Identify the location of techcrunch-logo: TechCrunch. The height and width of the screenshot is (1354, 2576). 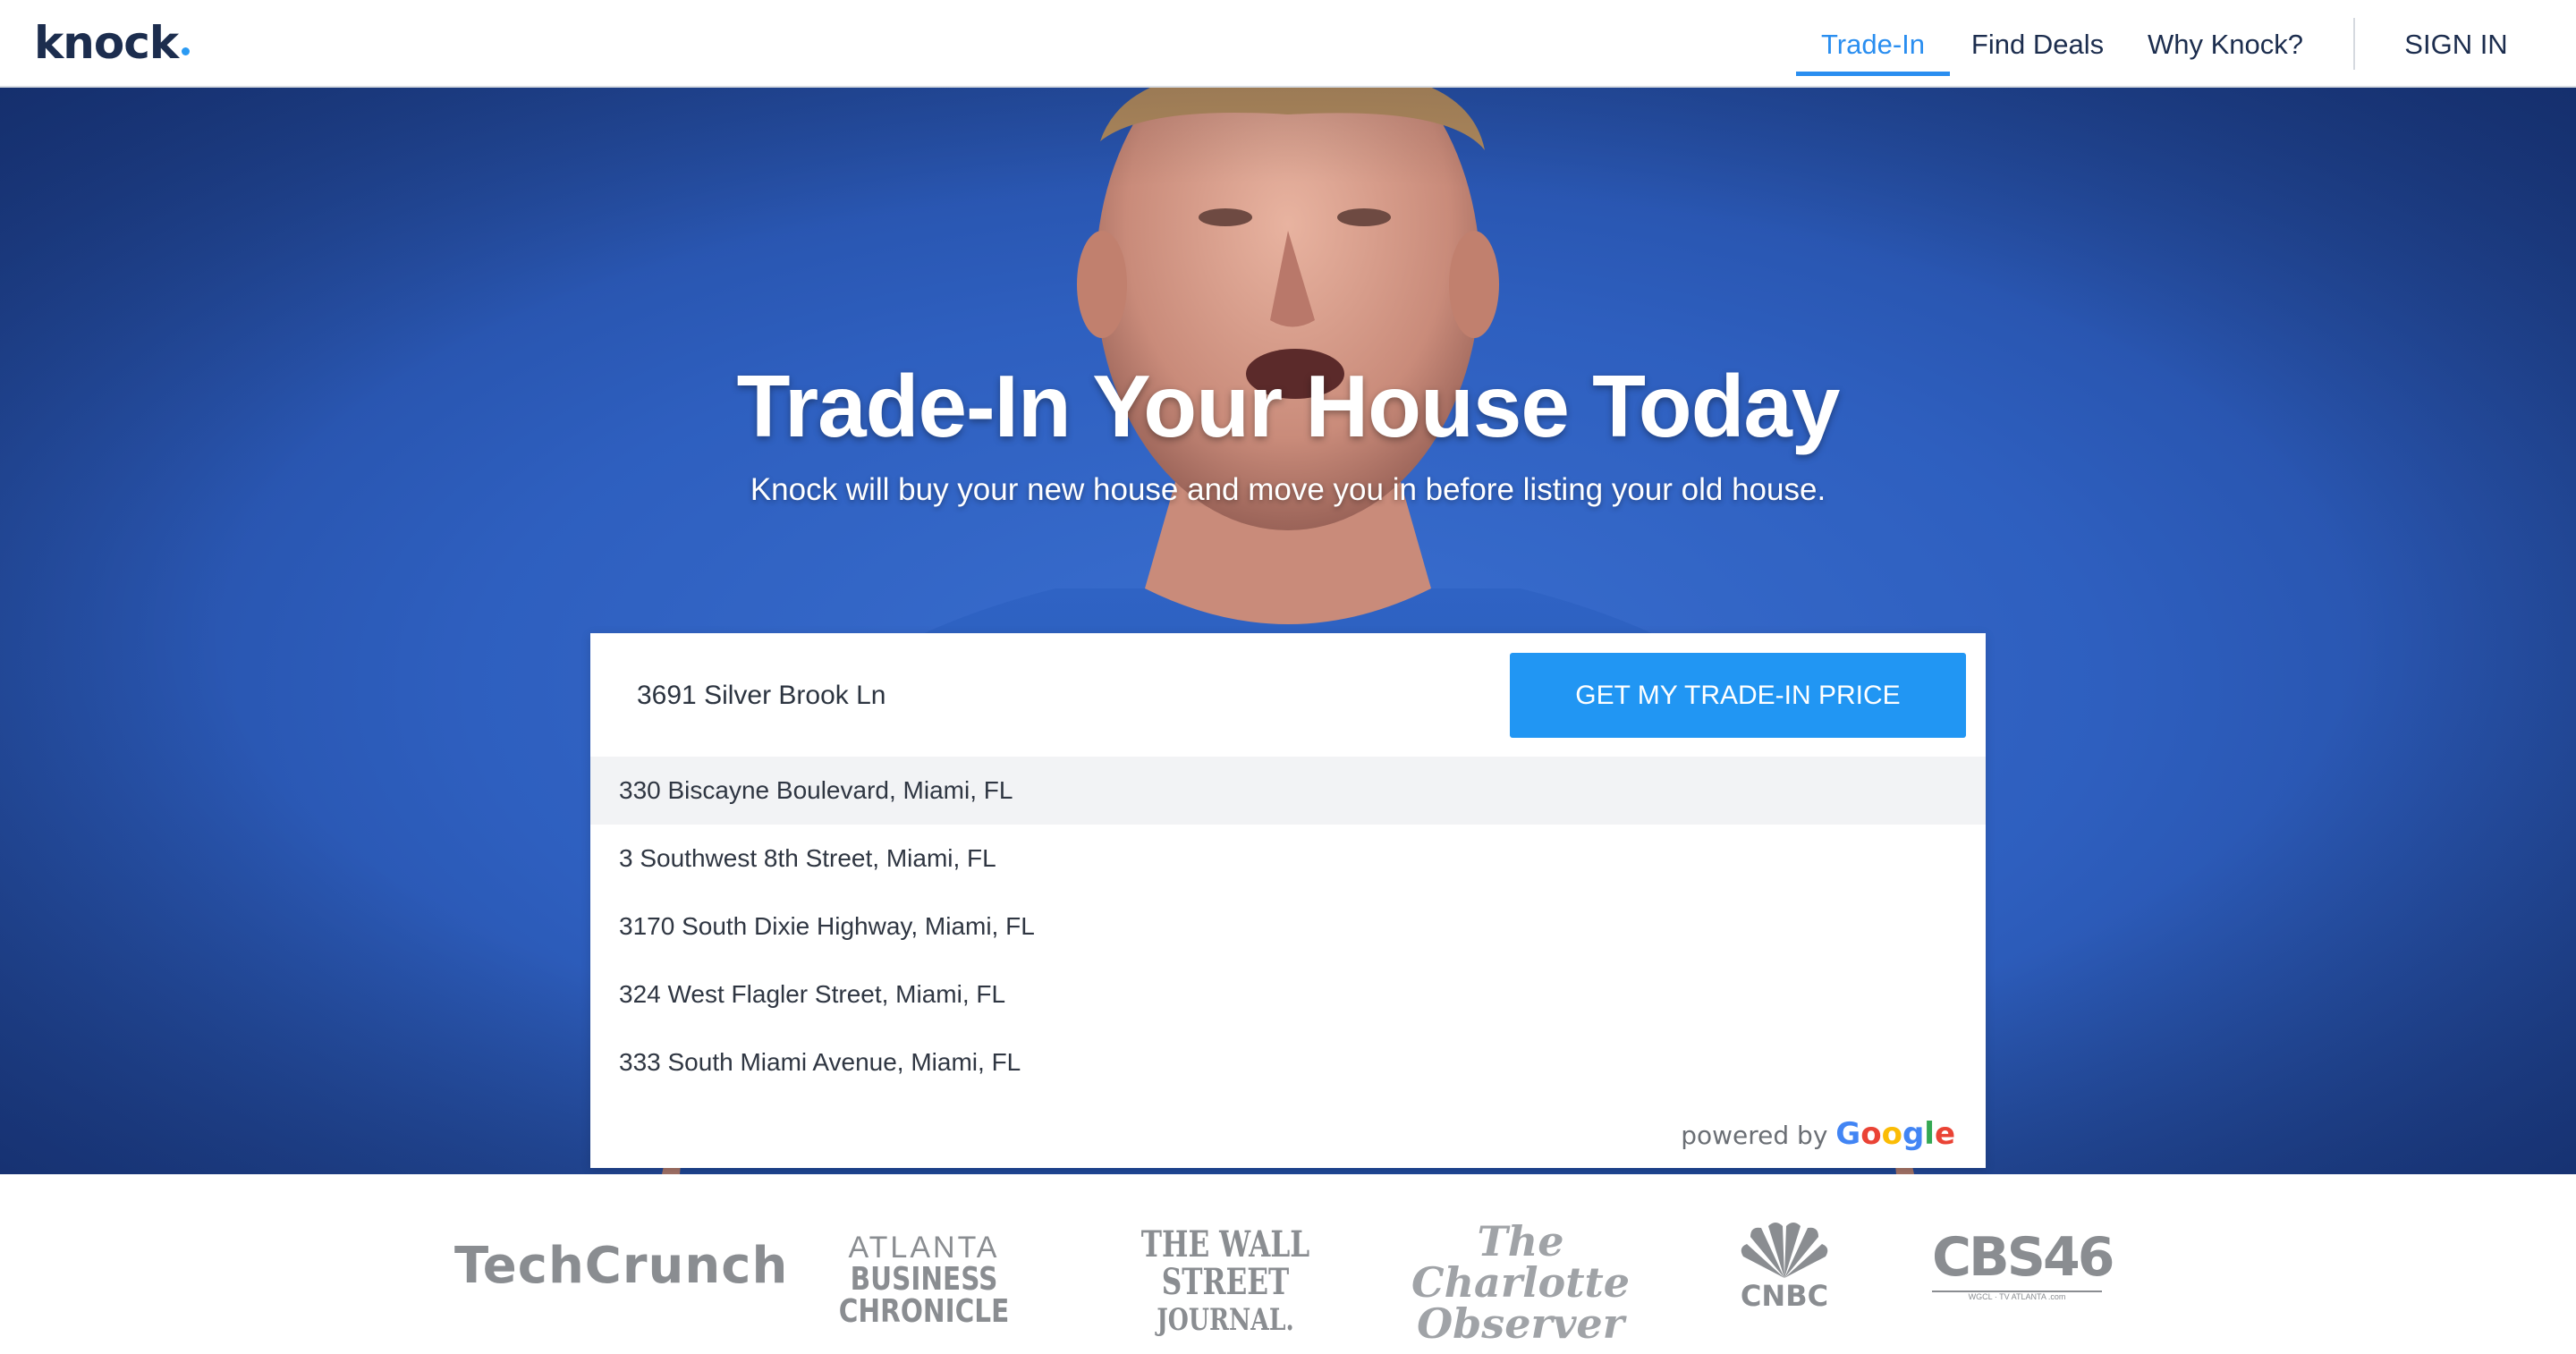
(621, 1266).